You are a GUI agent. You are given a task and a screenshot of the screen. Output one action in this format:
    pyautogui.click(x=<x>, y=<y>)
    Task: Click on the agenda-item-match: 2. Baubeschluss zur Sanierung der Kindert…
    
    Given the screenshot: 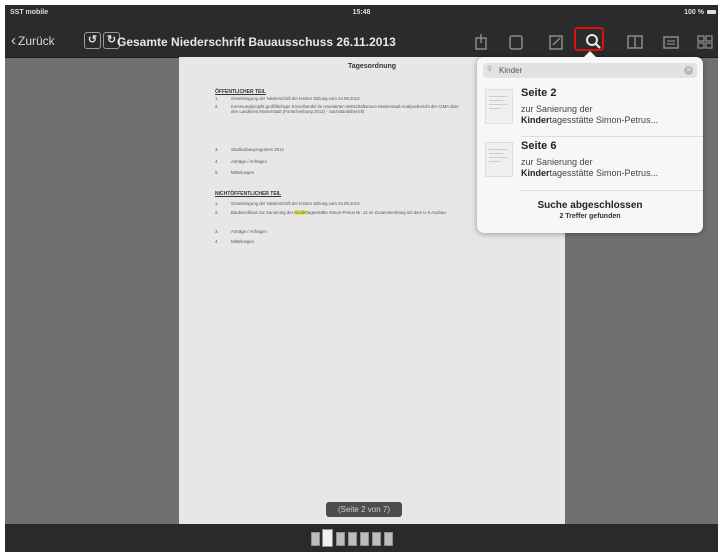 What is the action you would take?
    pyautogui.click(x=330, y=212)
    